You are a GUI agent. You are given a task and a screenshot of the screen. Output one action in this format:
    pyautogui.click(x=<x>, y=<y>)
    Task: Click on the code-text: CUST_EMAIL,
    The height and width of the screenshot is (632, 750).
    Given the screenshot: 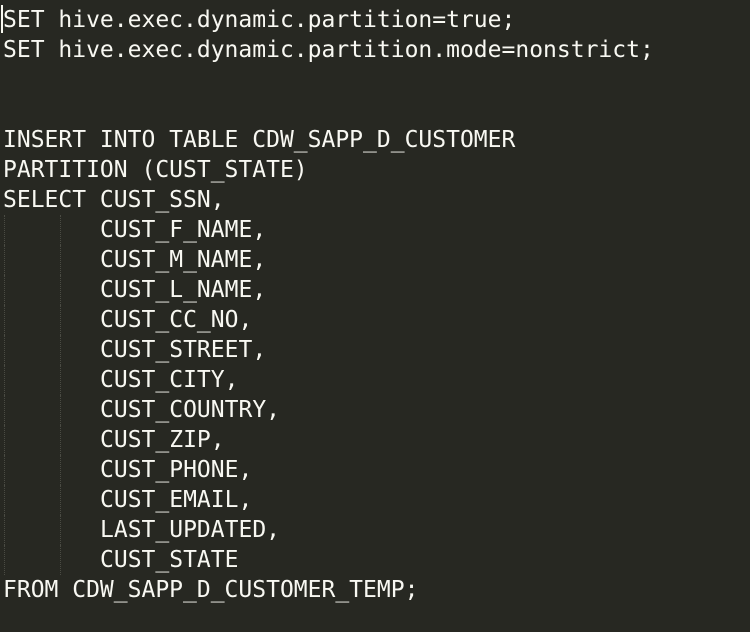 What is the action you would take?
    pyautogui.click(x=176, y=500)
    